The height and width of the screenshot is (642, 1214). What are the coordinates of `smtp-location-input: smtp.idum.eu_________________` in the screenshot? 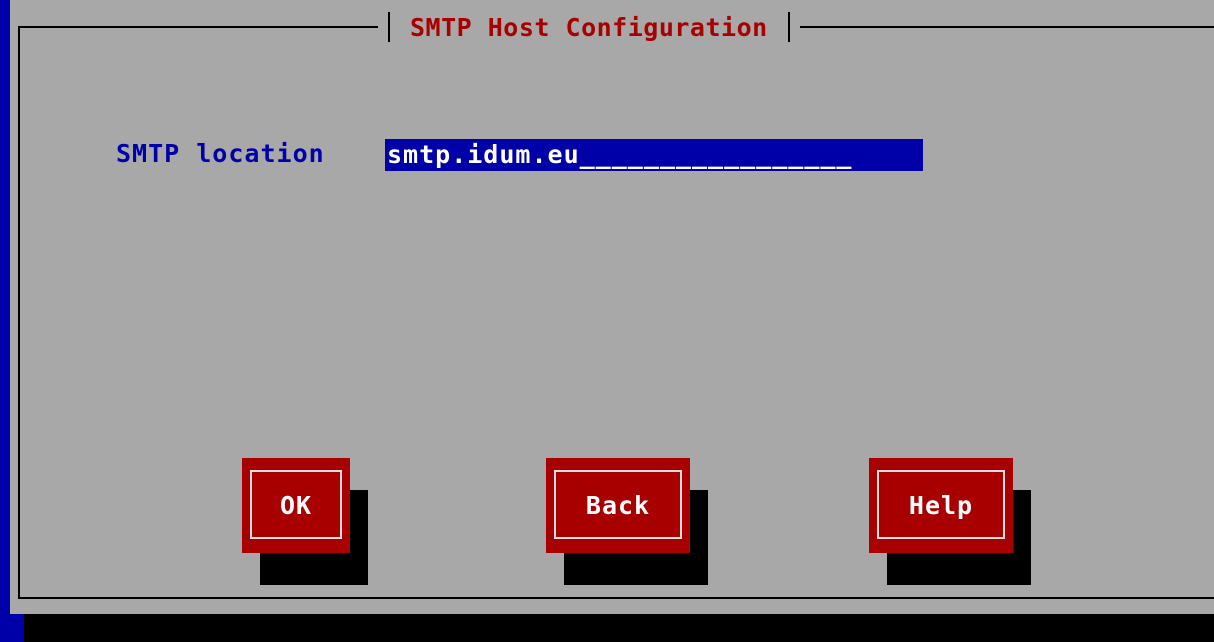 It's located at (654, 155).